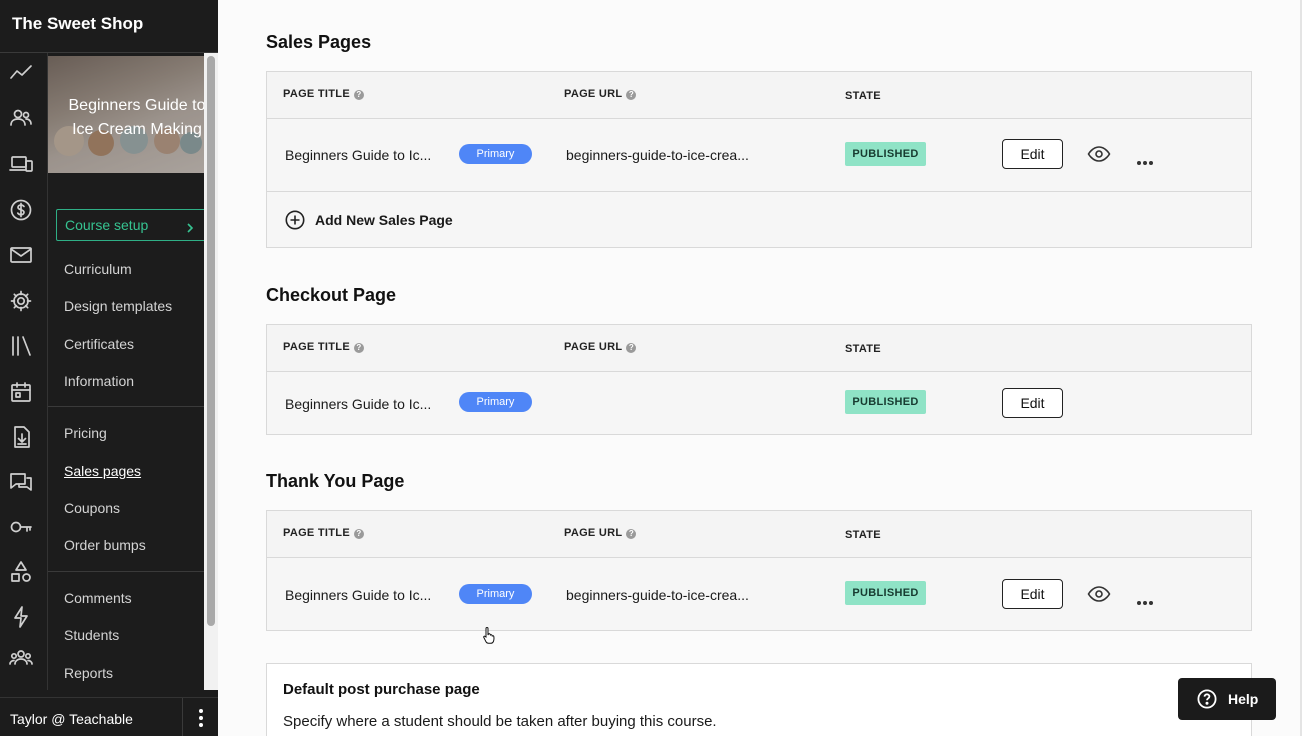 This screenshot has width=1302, height=736. Describe the element at coordinates (21, 73) in the screenshot. I see `analytics-icon` at that location.